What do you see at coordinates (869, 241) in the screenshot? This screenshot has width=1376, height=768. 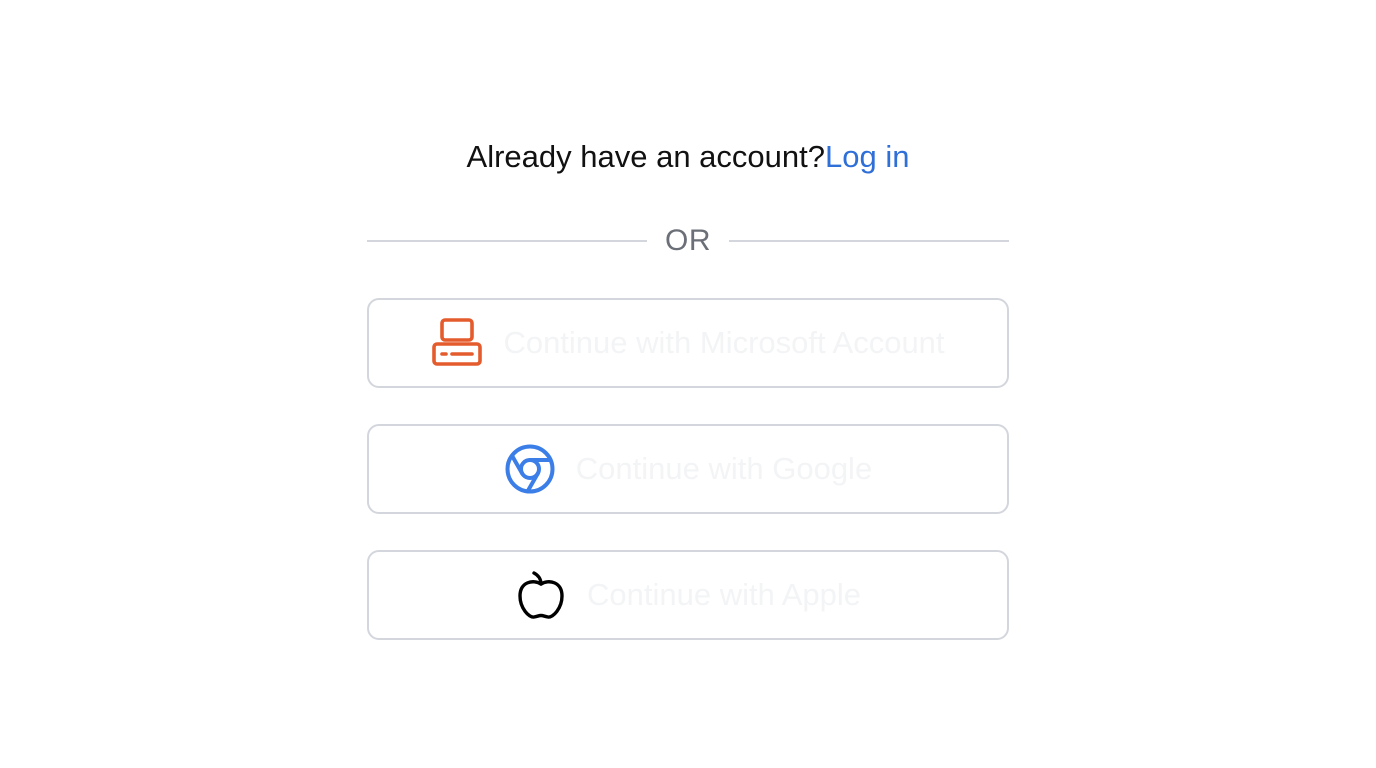 I see `divider-line-right` at bounding box center [869, 241].